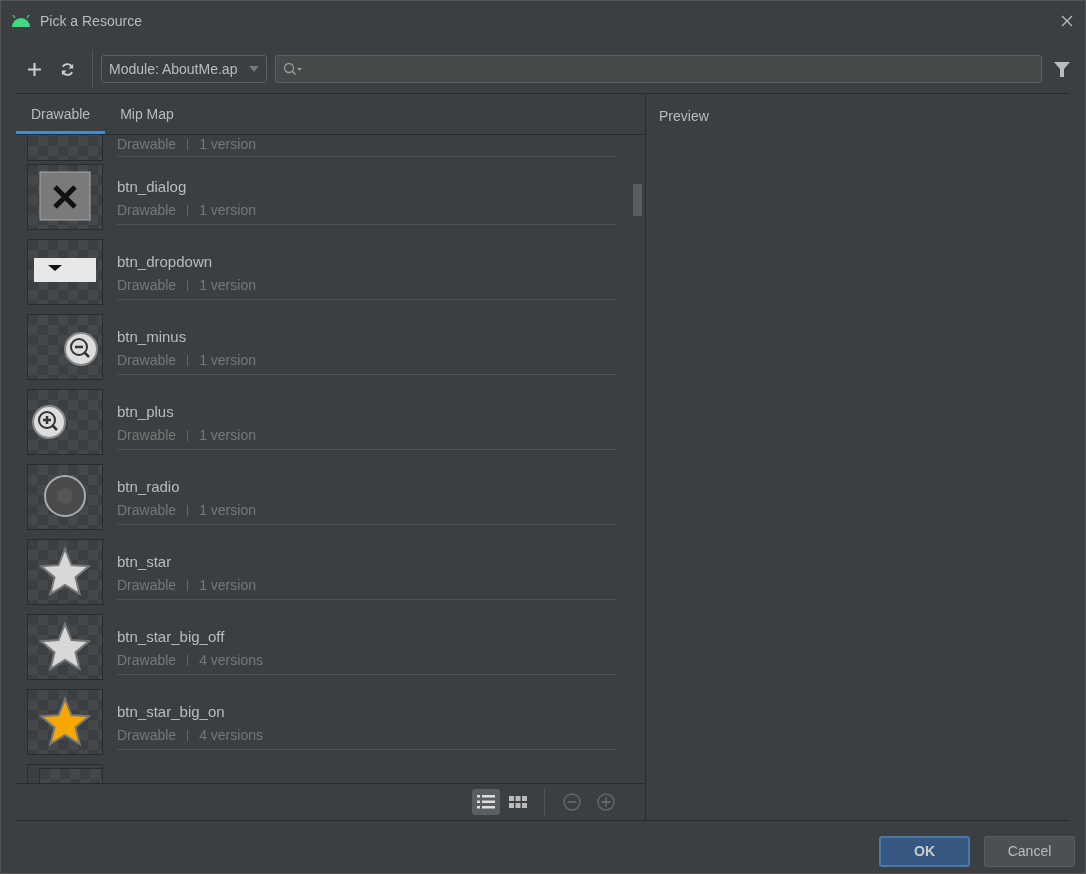 Image resolution: width=1086 pixels, height=874 pixels. Describe the element at coordinates (184, 69) in the screenshot. I see `module-dropdown: Module: AboutMe.ap` at that location.